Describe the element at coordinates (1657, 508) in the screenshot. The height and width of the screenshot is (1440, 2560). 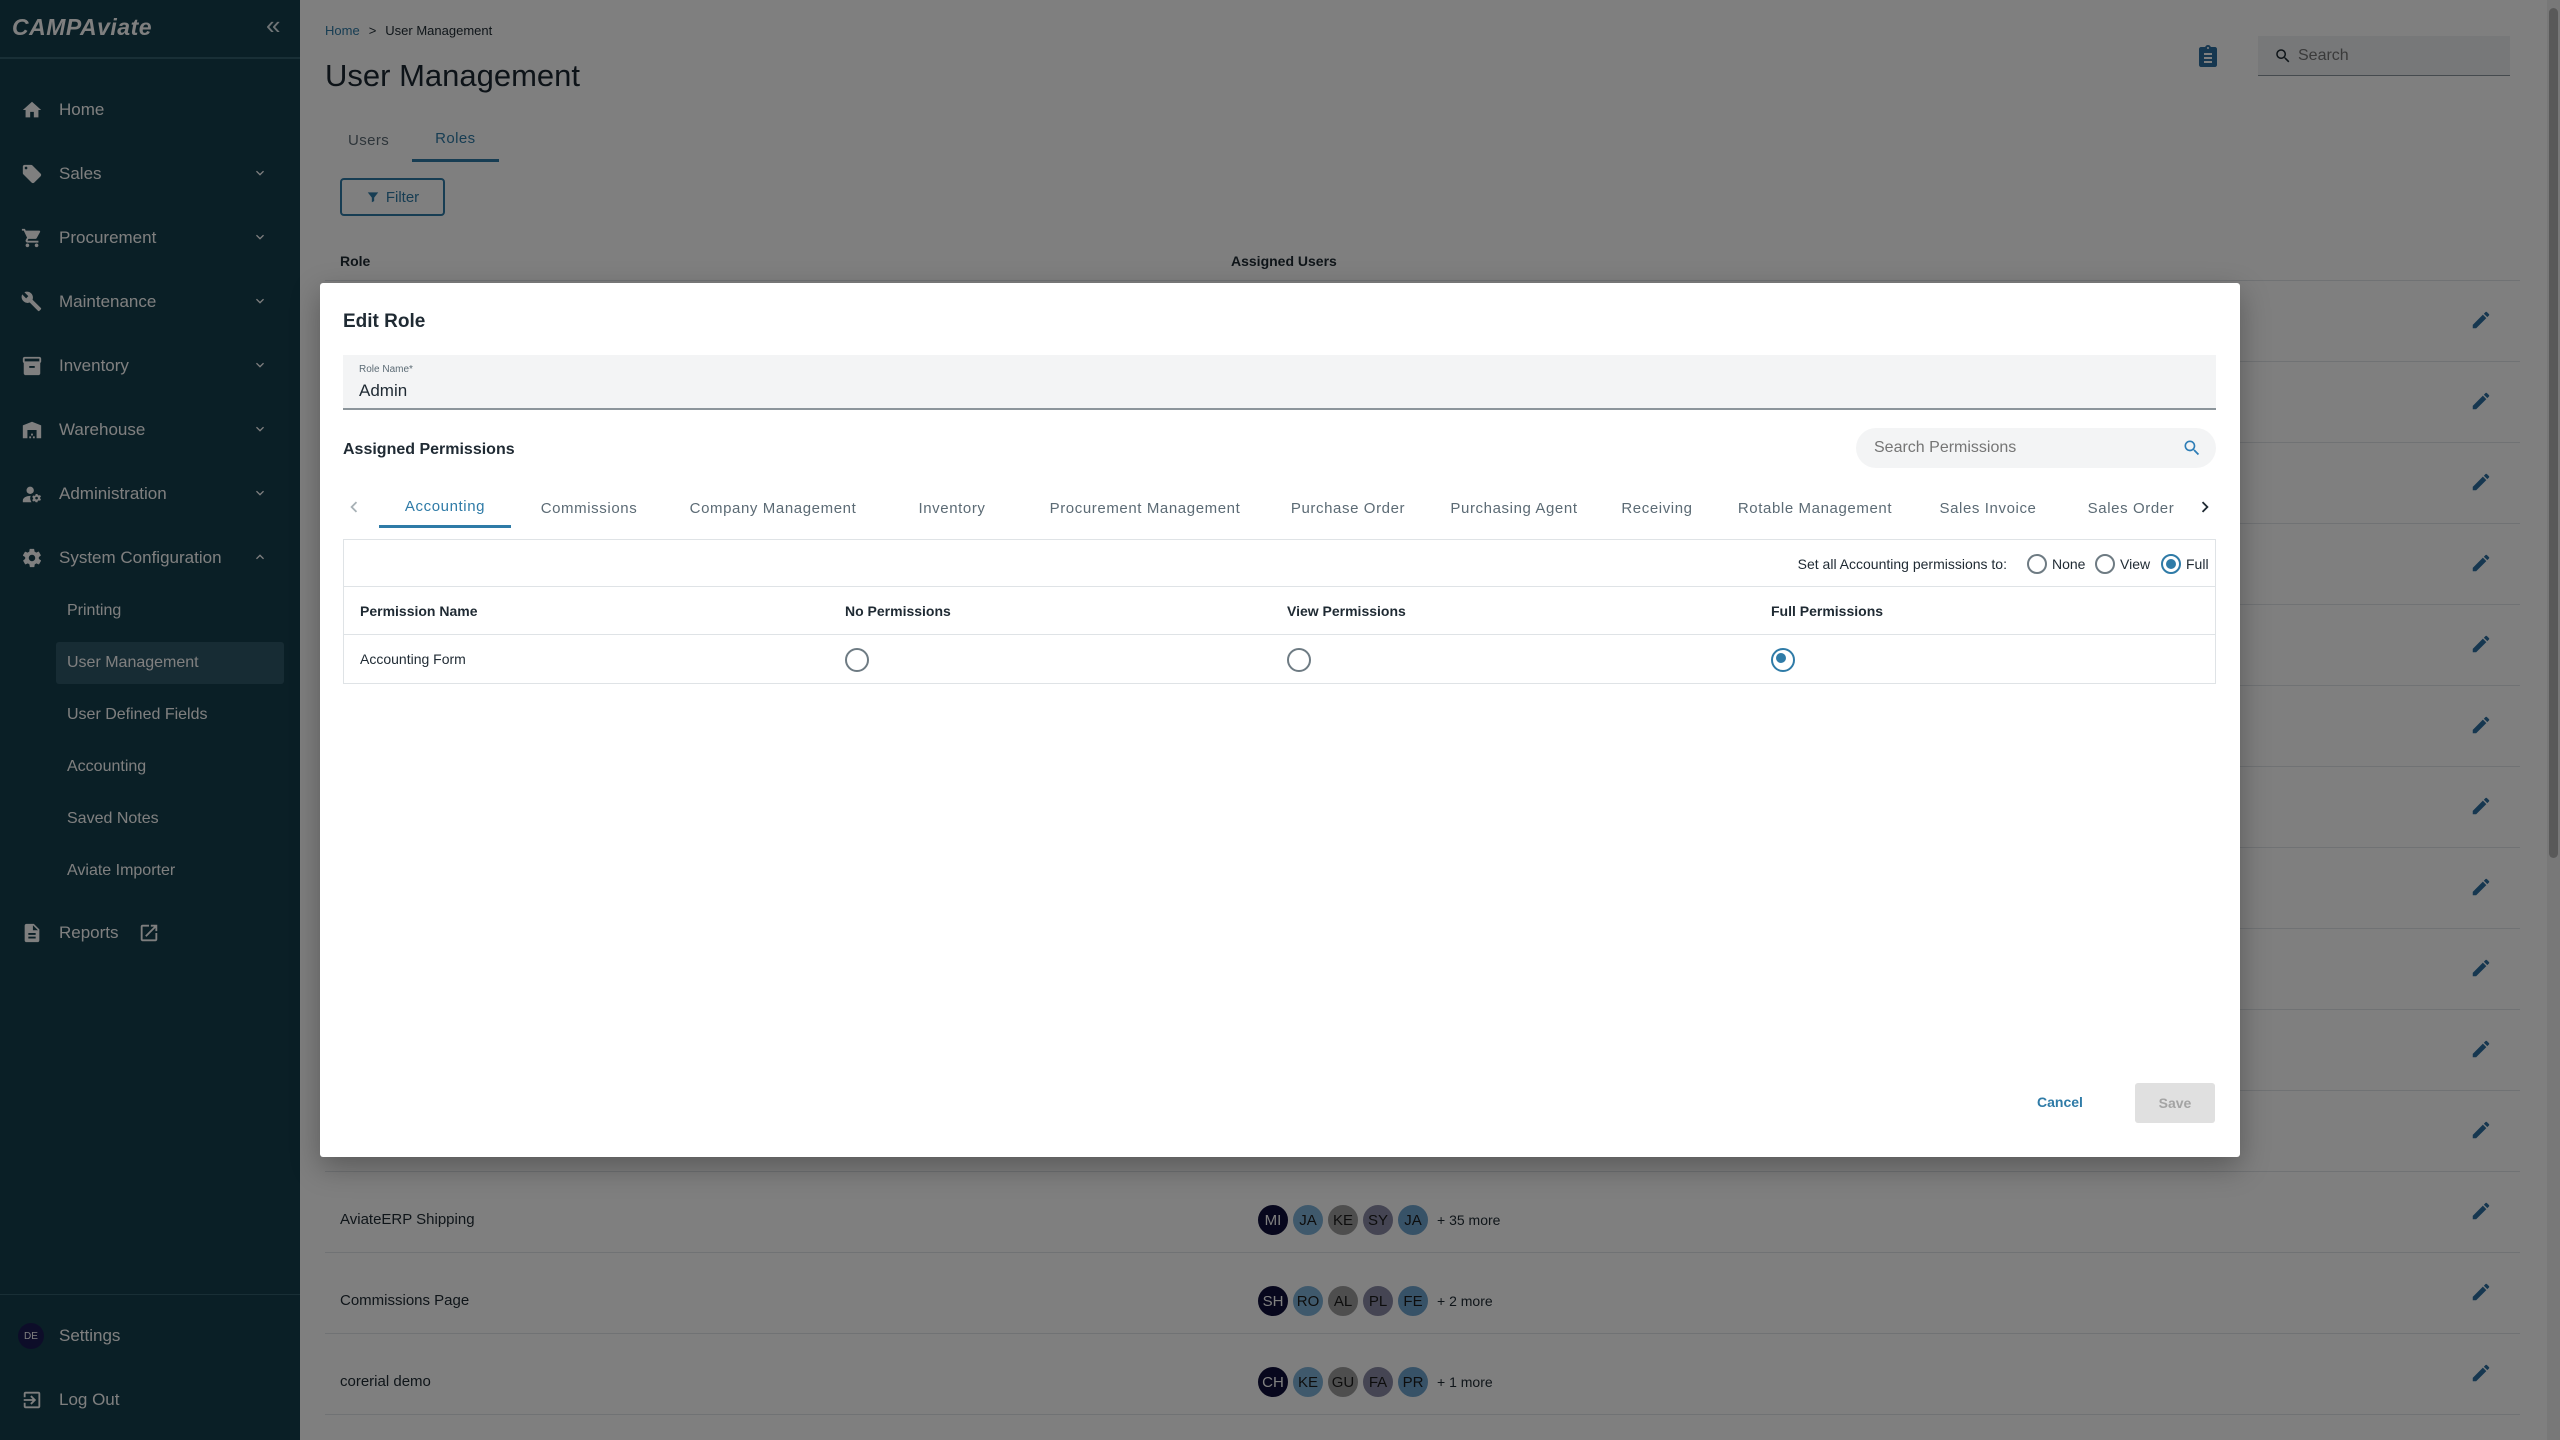
I see `perm-tab-receiving: Receiving` at that location.